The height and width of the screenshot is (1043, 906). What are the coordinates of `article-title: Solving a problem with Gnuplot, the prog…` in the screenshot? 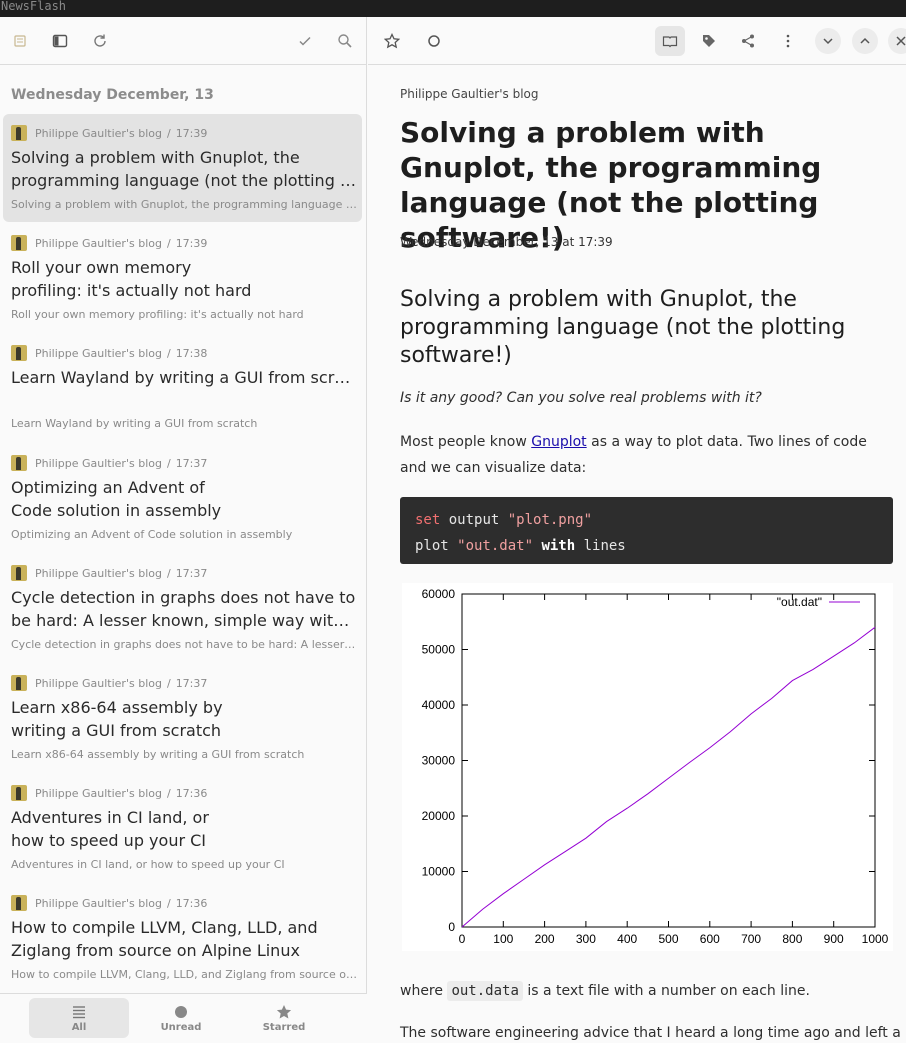 It's located at (611, 185).